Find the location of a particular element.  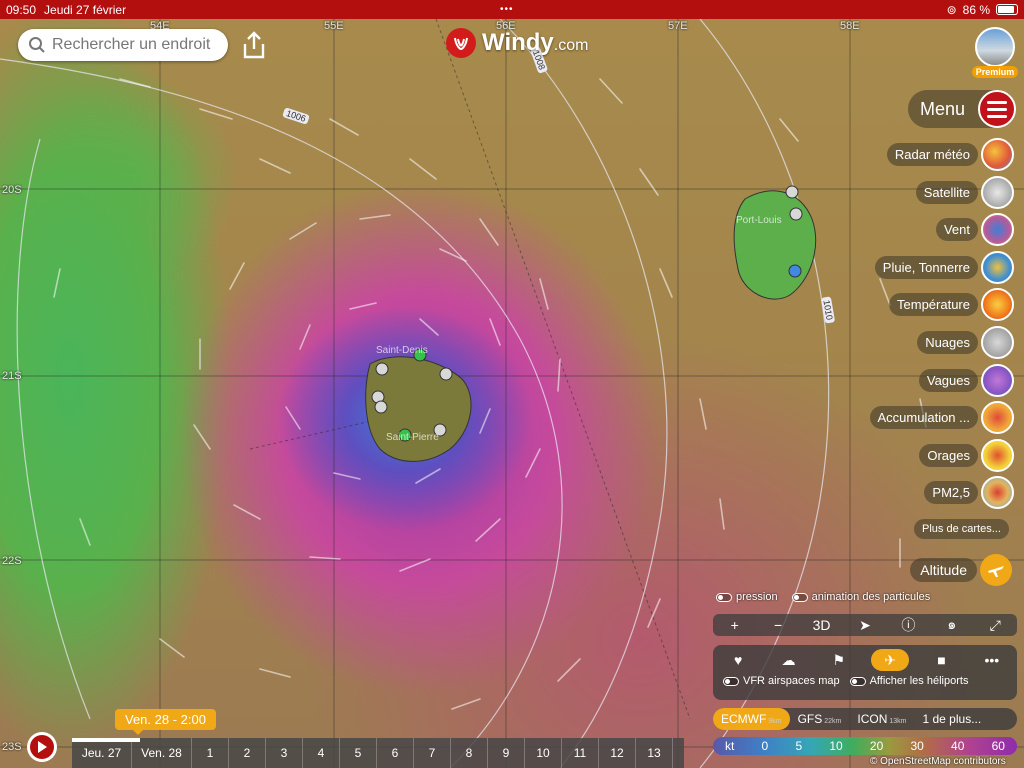

multitasking-dots-icon: ••• is located at coordinates (507, 9).